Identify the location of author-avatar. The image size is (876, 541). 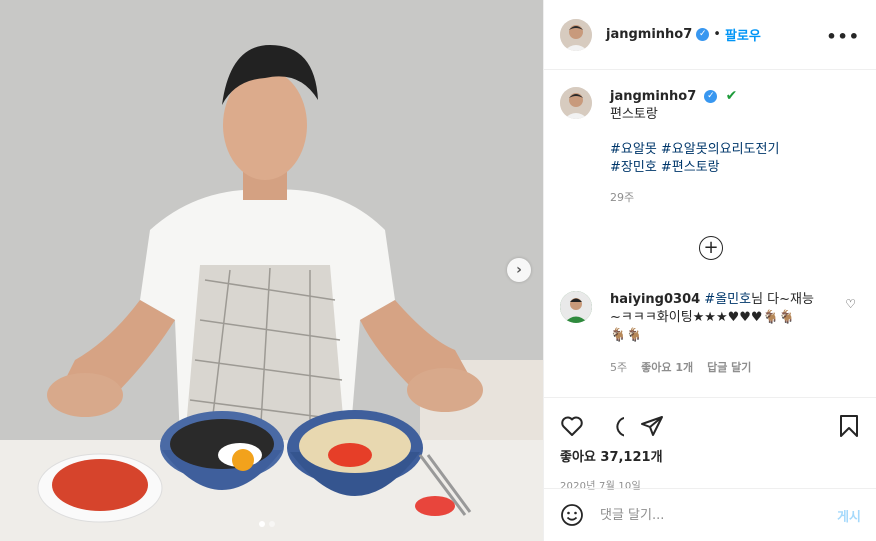
(576, 34).